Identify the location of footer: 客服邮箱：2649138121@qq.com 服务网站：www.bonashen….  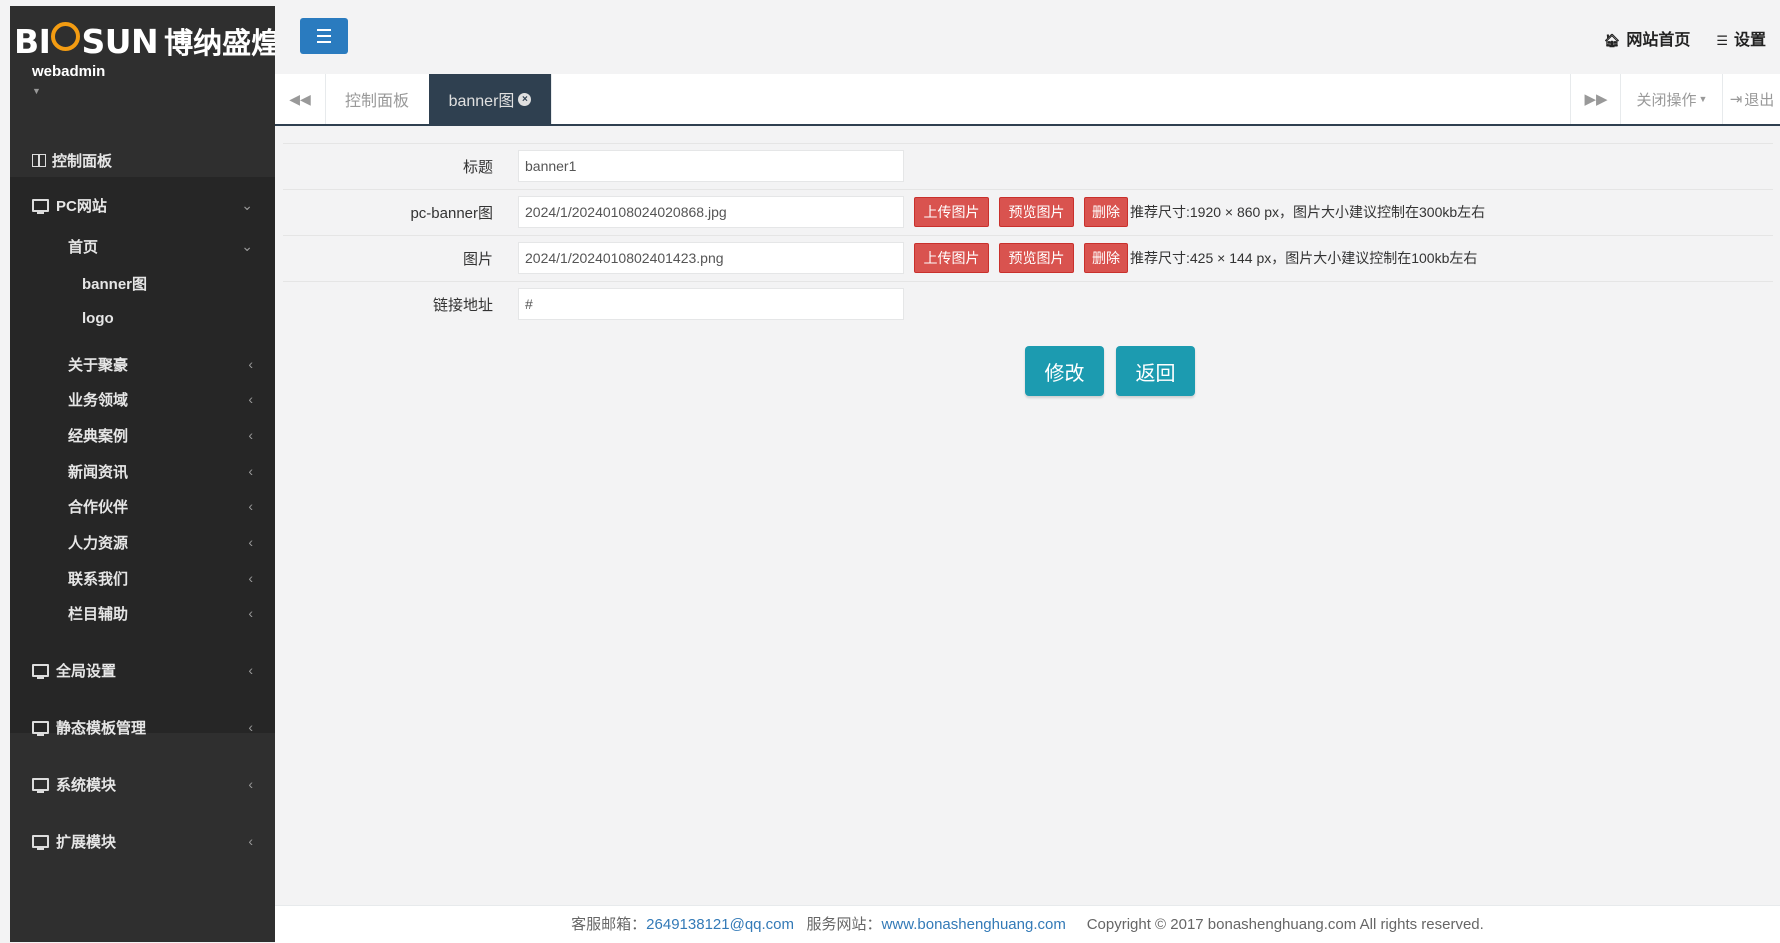
(1027, 924).